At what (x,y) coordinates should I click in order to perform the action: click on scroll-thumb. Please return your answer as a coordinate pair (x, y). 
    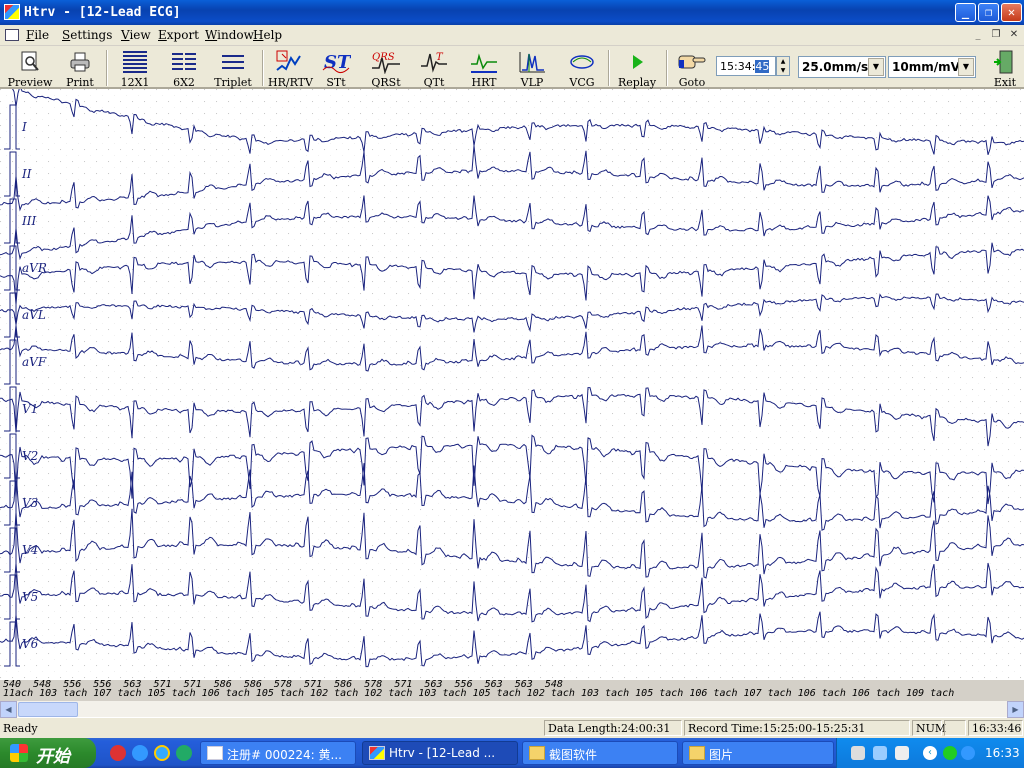
    Looking at the image, I should click on (48, 709).